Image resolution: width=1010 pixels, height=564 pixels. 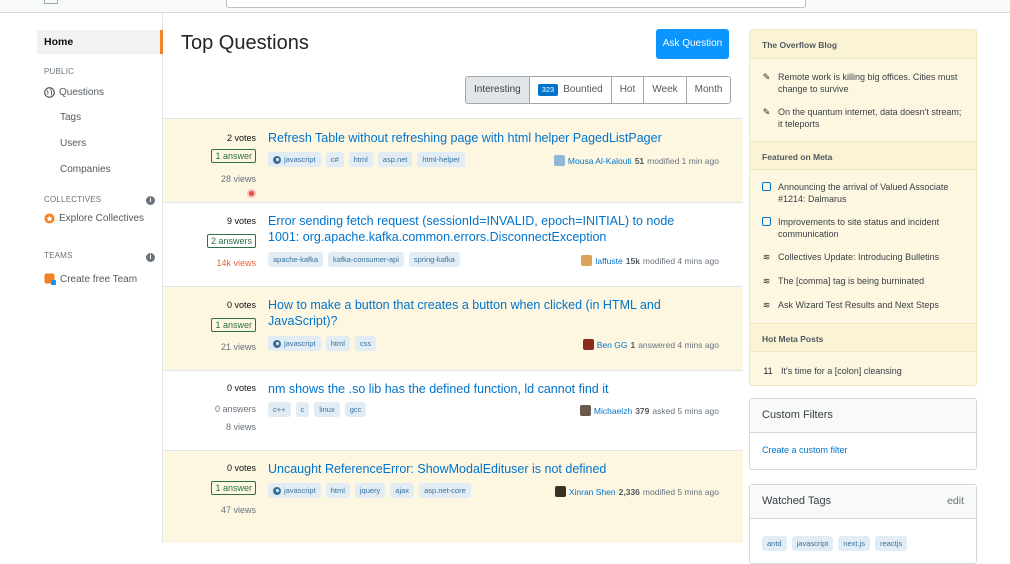 What do you see at coordinates (355, 409) in the screenshot?
I see `tag-gcc: gcc` at bounding box center [355, 409].